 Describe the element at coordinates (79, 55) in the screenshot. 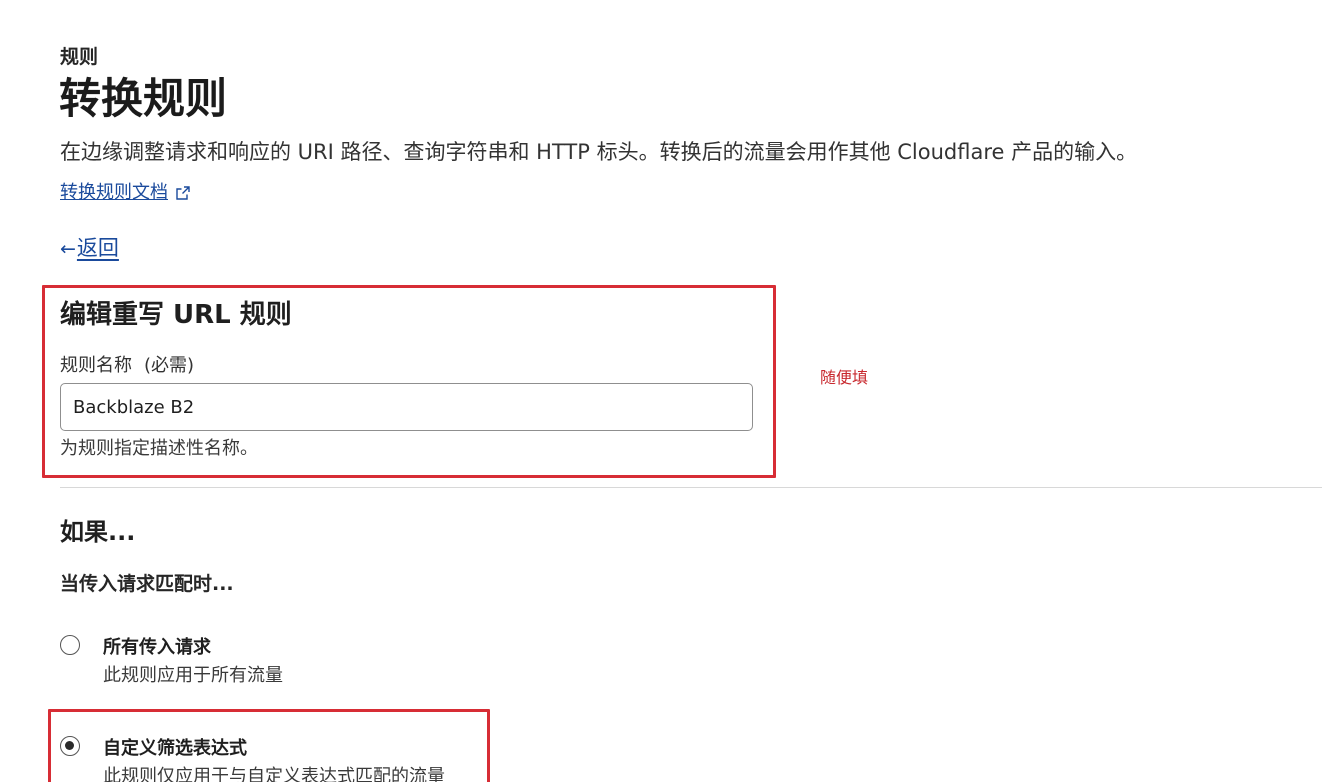

I see `breadcrumb: 规则` at that location.